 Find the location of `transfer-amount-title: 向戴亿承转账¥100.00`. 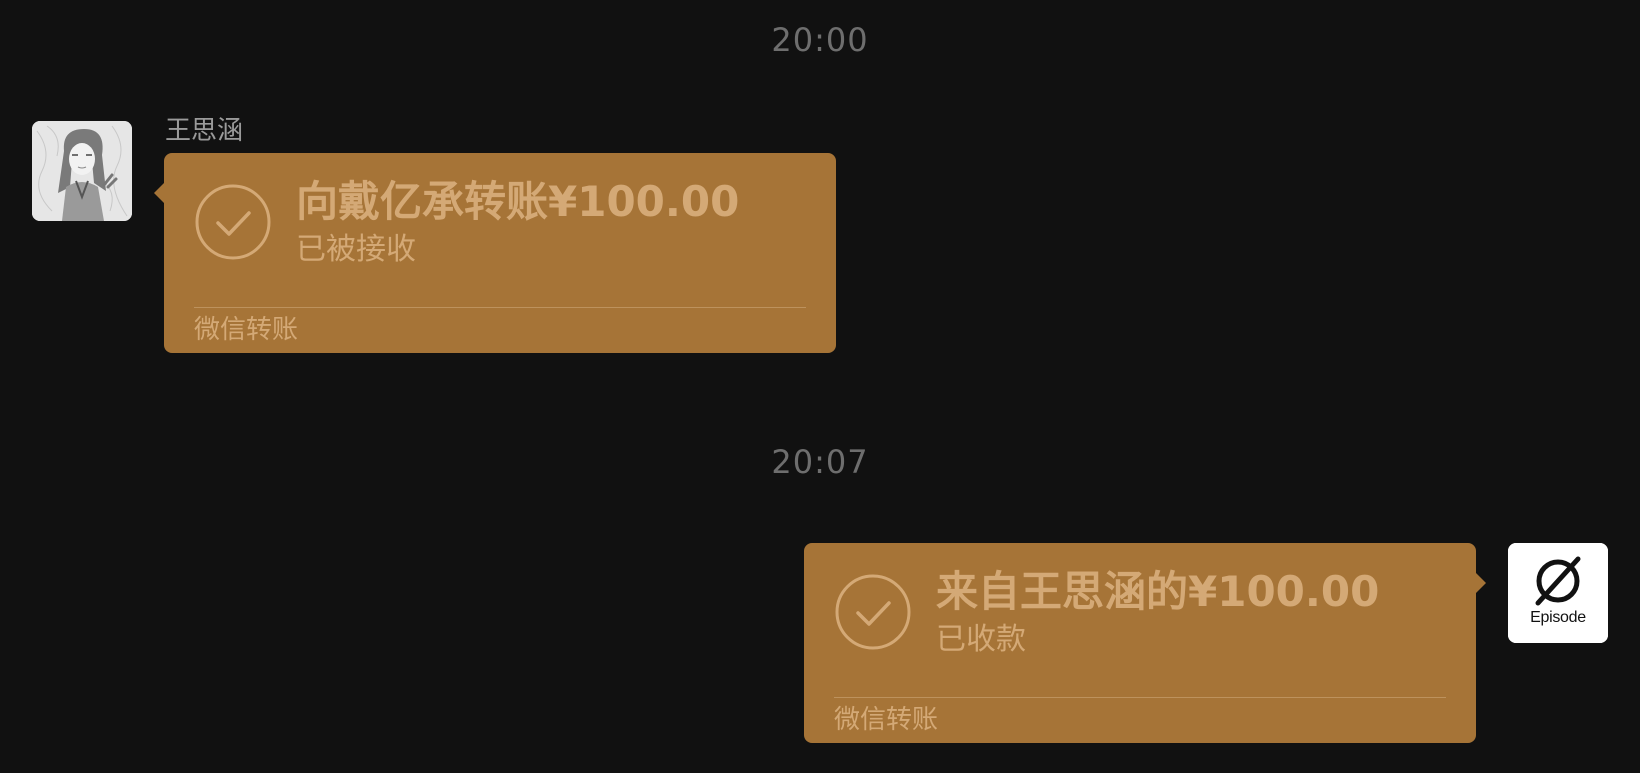

transfer-amount-title: 向戴亿承转账¥100.00 is located at coordinates (518, 201).